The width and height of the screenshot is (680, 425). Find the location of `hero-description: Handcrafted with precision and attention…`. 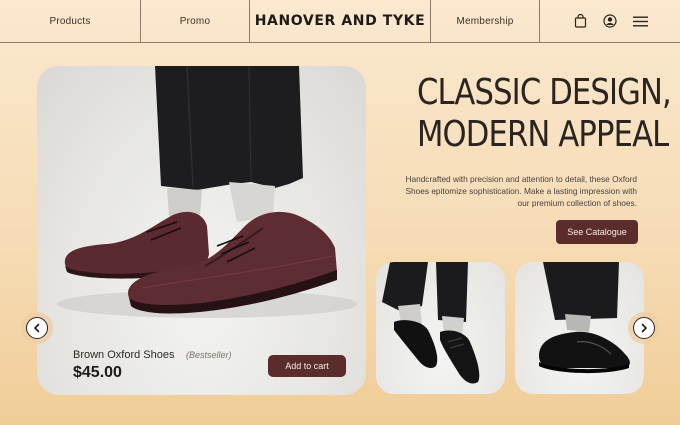

hero-description: Handcrafted with precision and attention… is located at coordinates (521, 191).